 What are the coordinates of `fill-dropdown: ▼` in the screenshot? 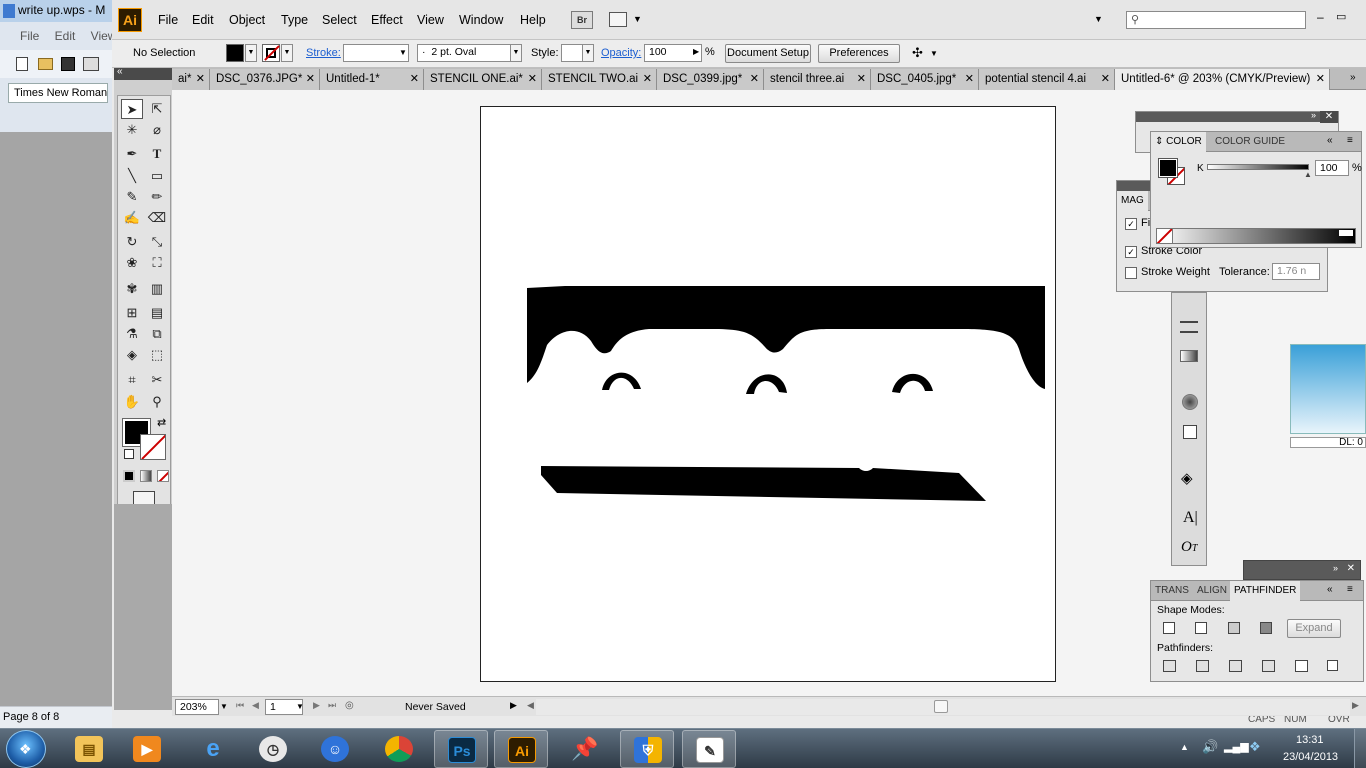 It's located at (251, 53).